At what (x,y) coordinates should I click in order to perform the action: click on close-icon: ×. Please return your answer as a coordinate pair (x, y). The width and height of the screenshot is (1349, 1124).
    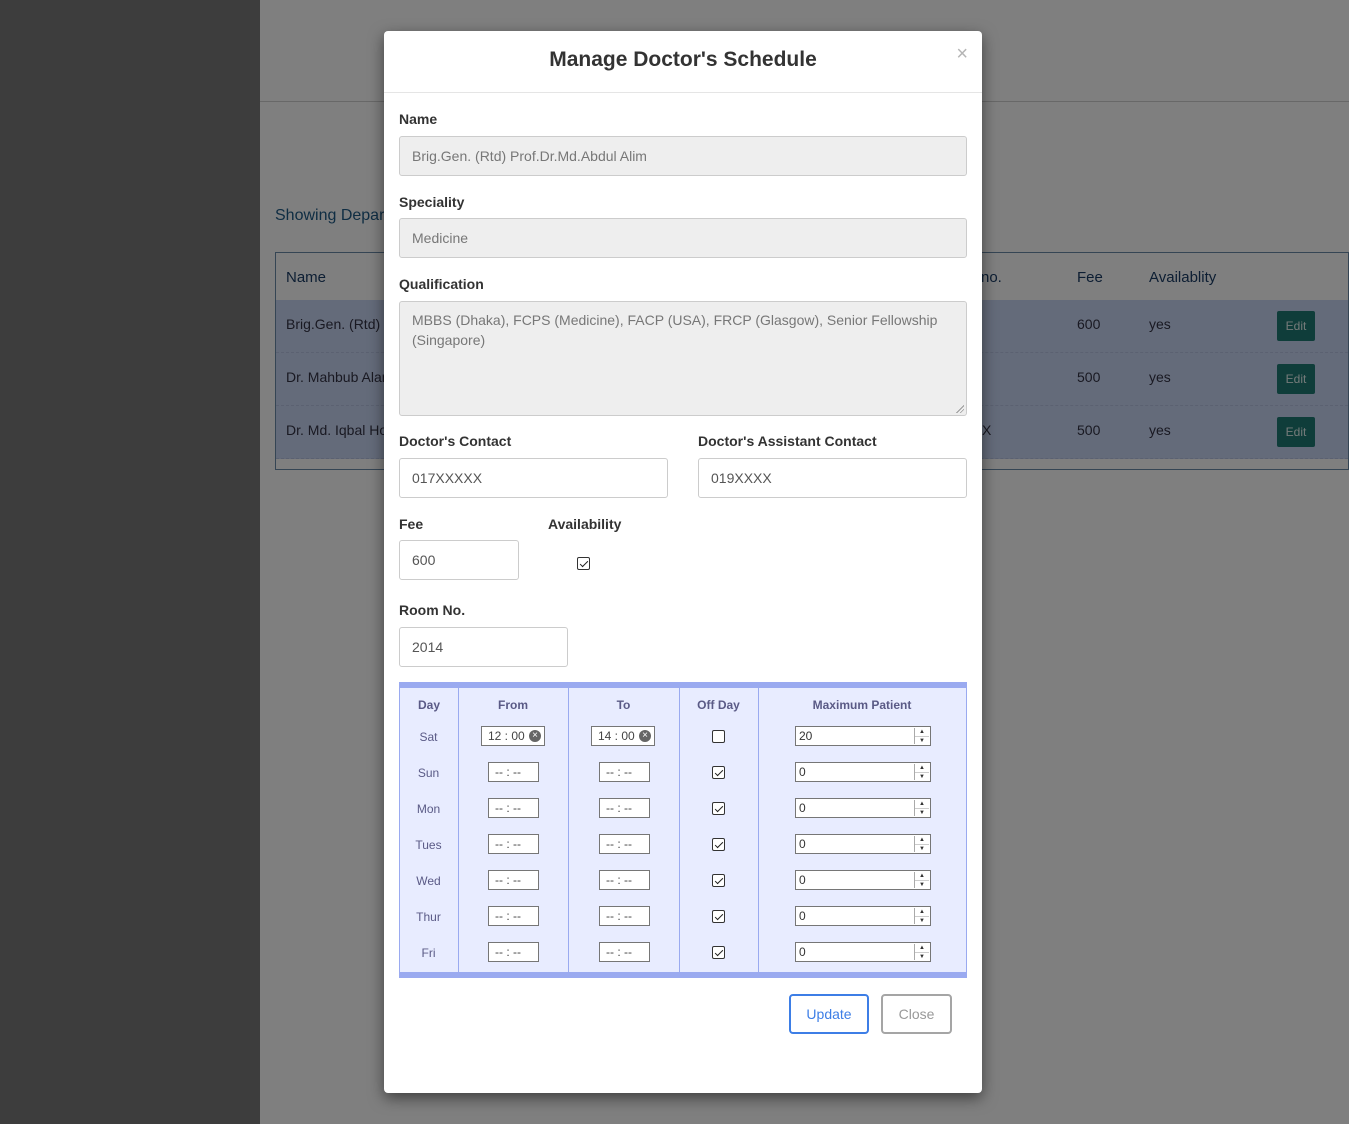
    Looking at the image, I should click on (962, 54).